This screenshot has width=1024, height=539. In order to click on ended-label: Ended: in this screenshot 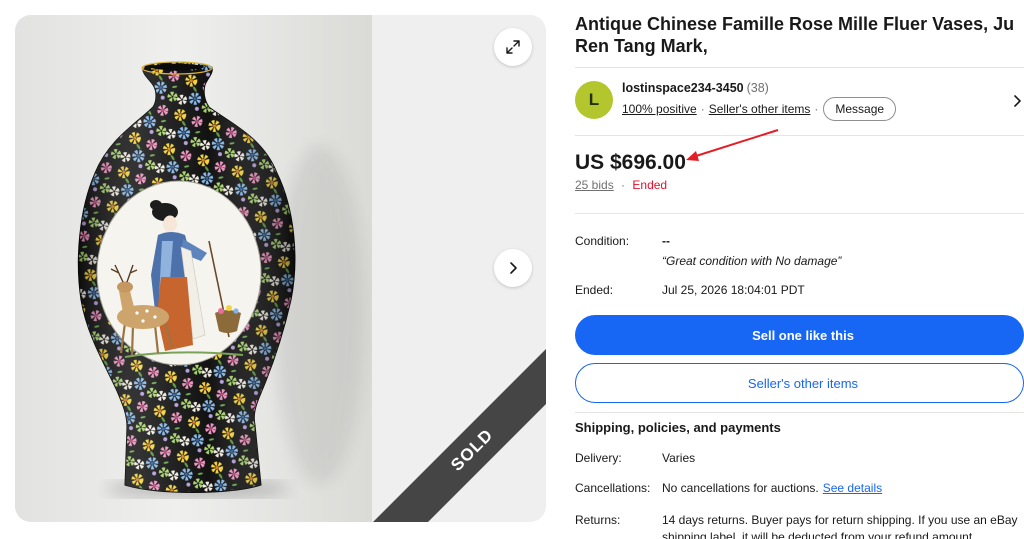, I will do `click(594, 290)`.